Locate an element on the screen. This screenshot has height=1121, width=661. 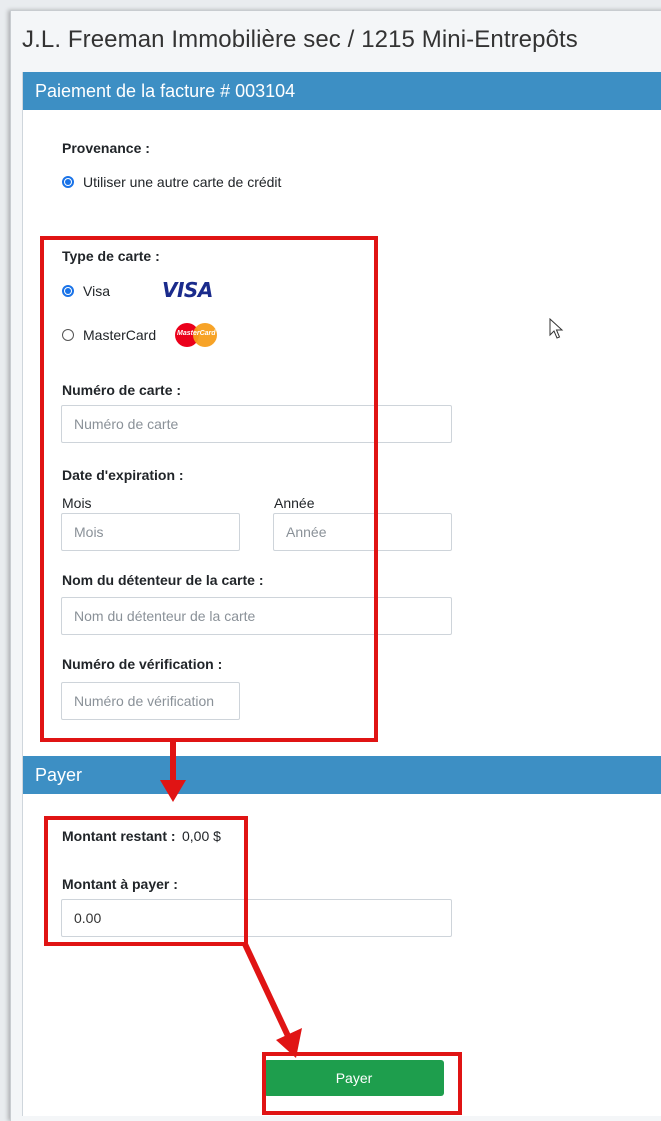
arrow-down-icon is located at coordinates (173, 791).